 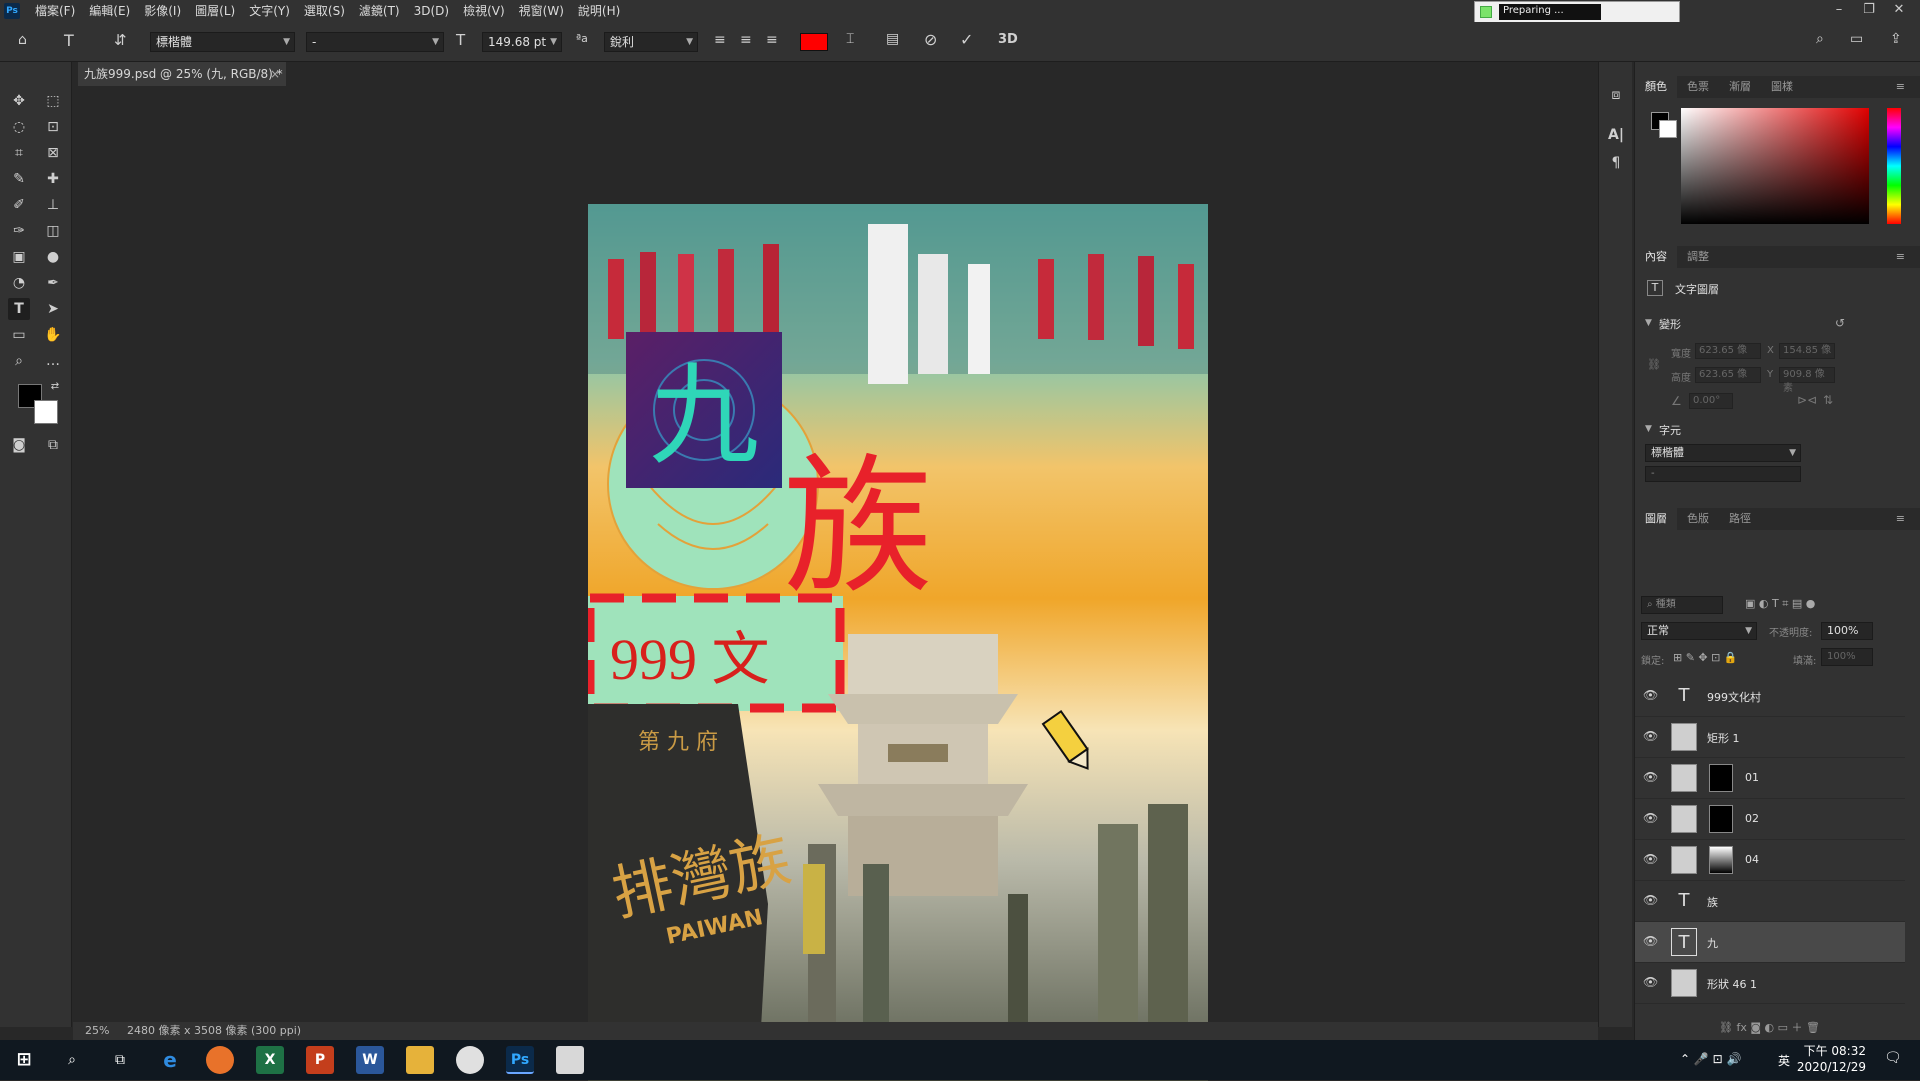 I want to click on minimize-icon: –, so click(x=1839, y=11).